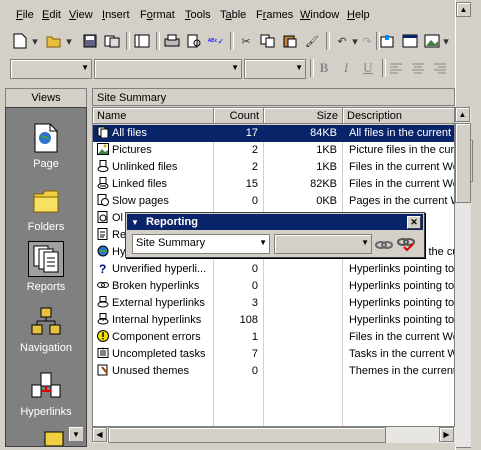  Describe the element at coordinates (463, 277) in the screenshot. I see `list-vertical-scrollbar: ▲` at that location.